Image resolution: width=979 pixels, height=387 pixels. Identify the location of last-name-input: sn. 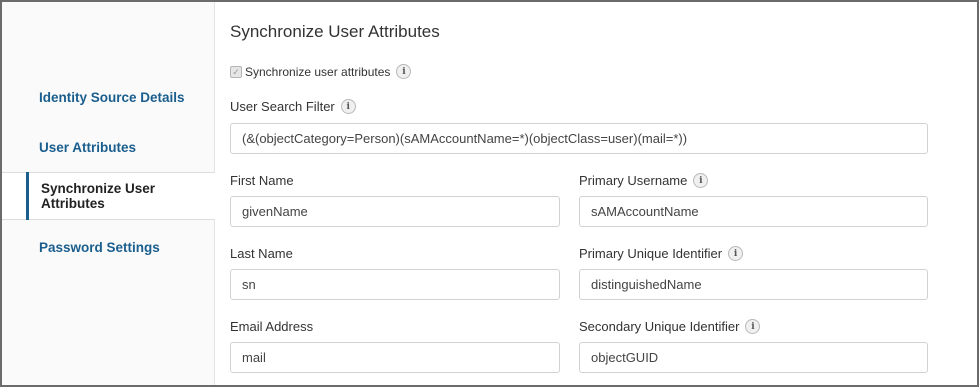
(395, 284).